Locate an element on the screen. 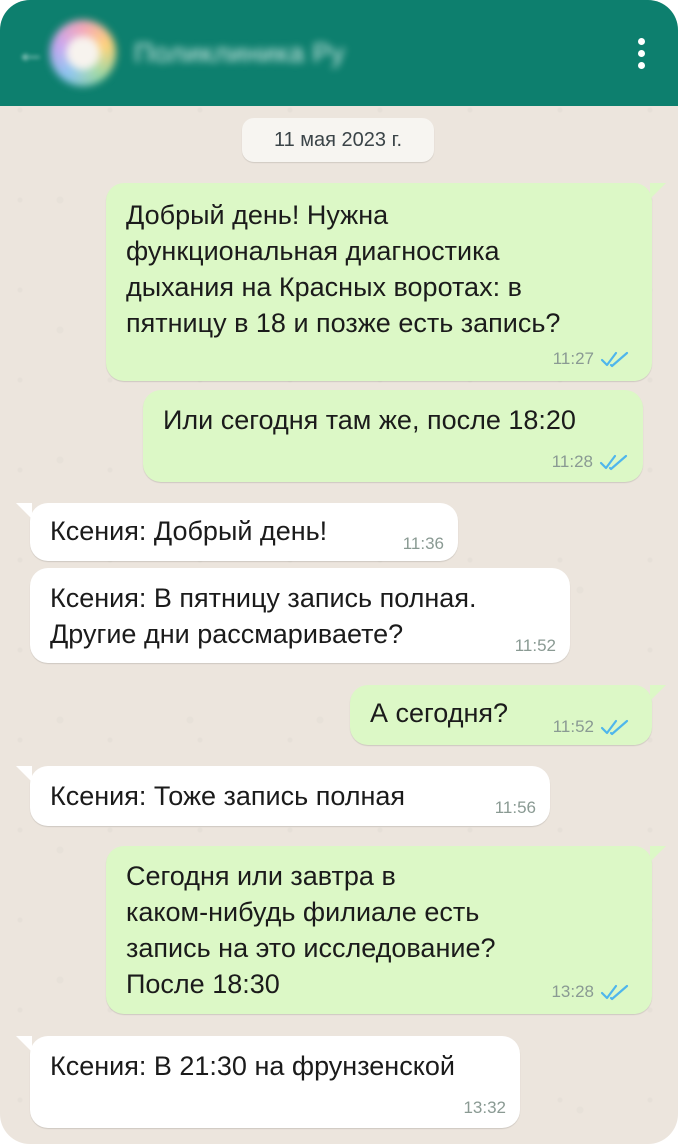  date-chip: 11 мая 2023 г. is located at coordinates (338, 140).